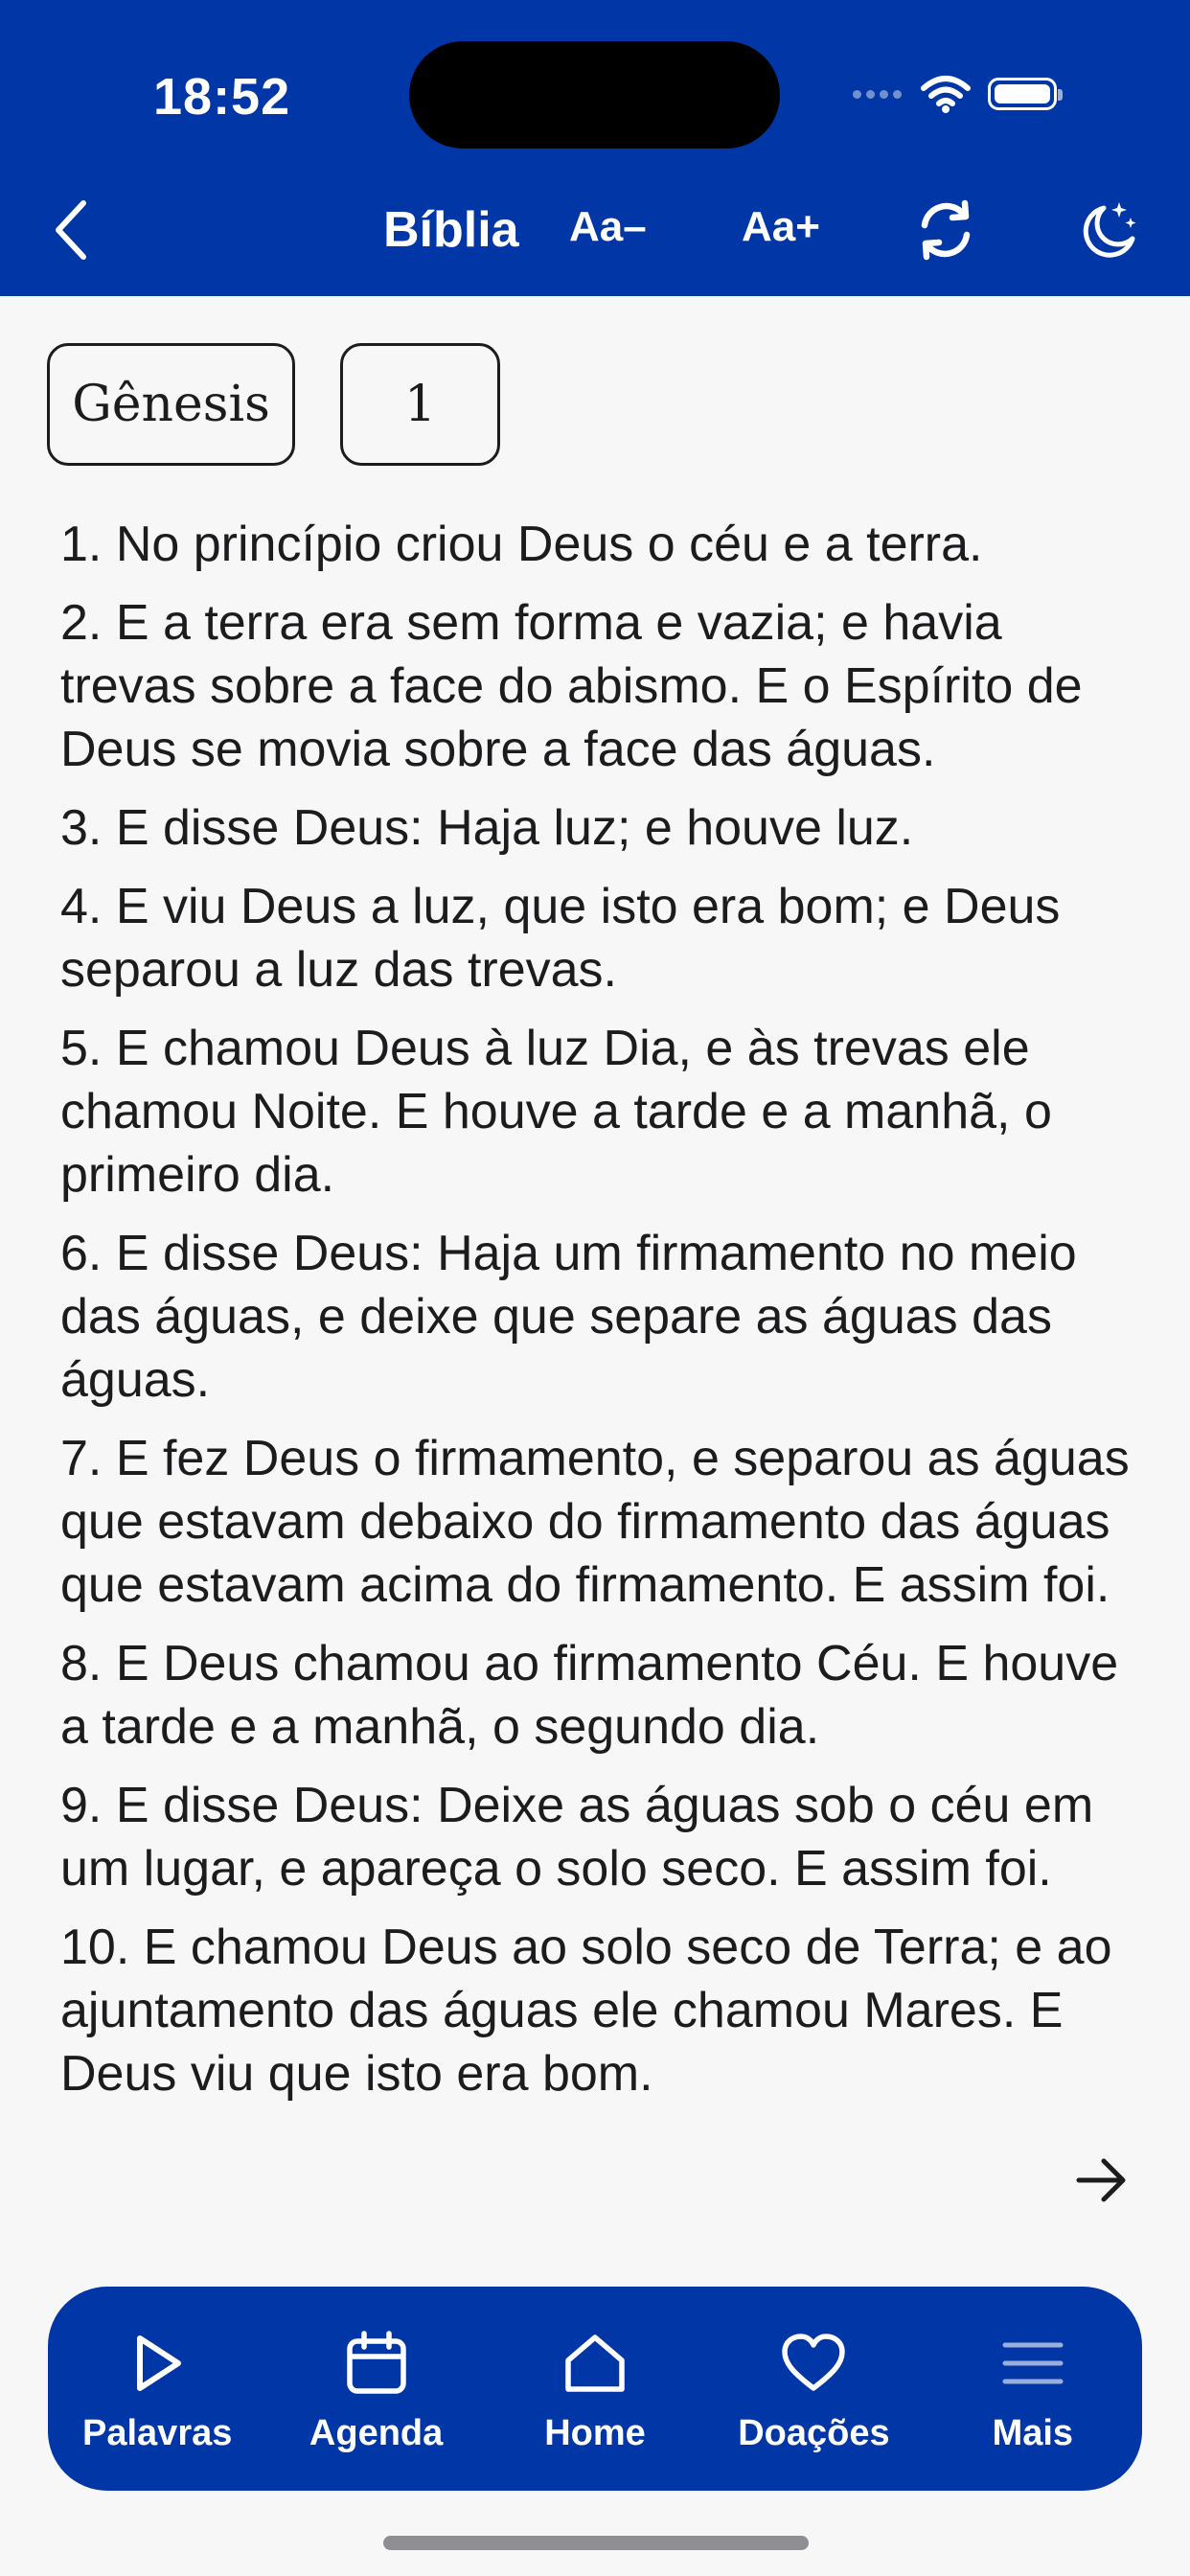 This screenshot has height=2576, width=1190. I want to click on back-button, so click(71, 230).